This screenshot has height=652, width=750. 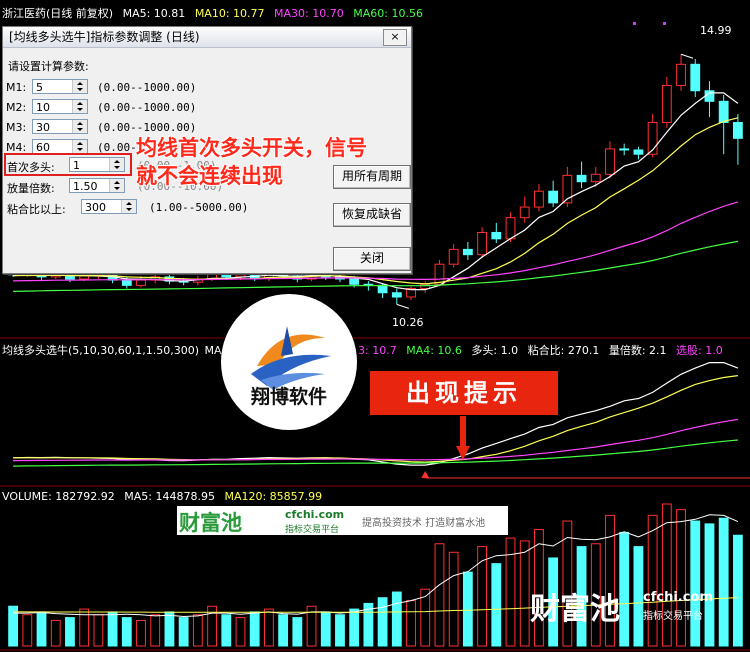 I want to click on indicator-xuanniu: 选股: 1.0, so click(x=699, y=350).